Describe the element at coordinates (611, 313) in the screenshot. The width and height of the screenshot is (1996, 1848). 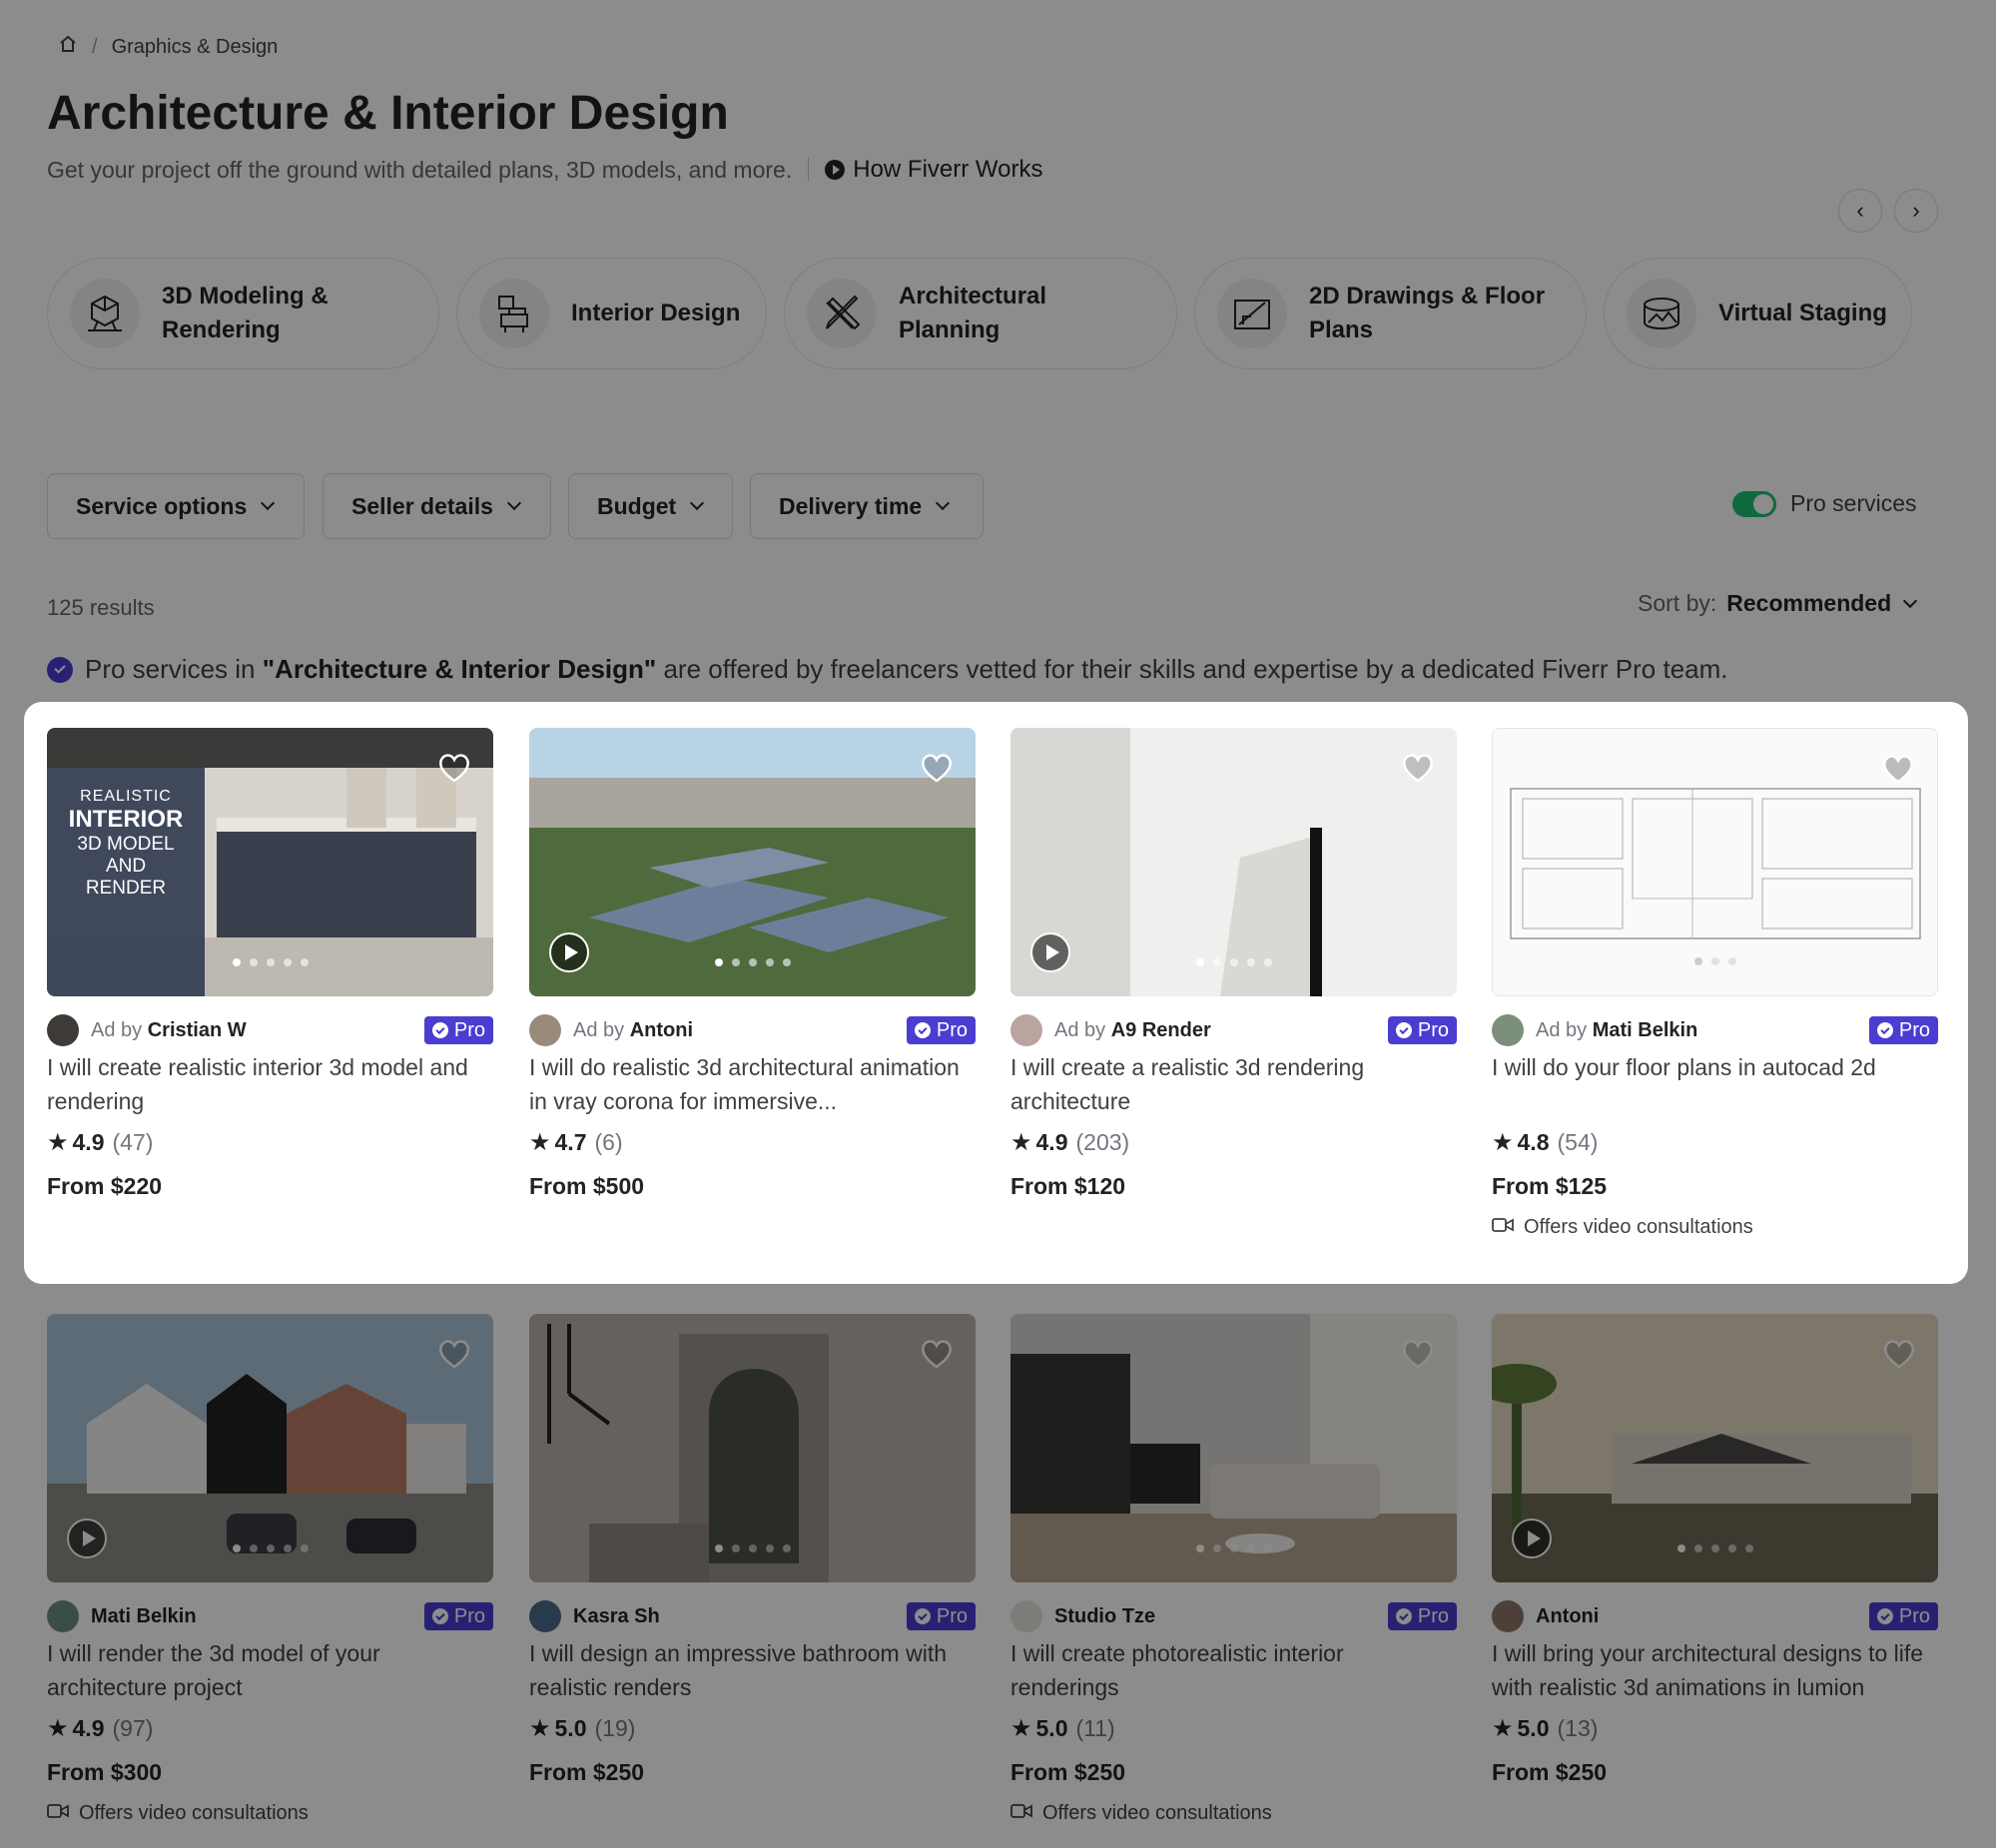
I see `category-interior-design: Interior Design` at that location.